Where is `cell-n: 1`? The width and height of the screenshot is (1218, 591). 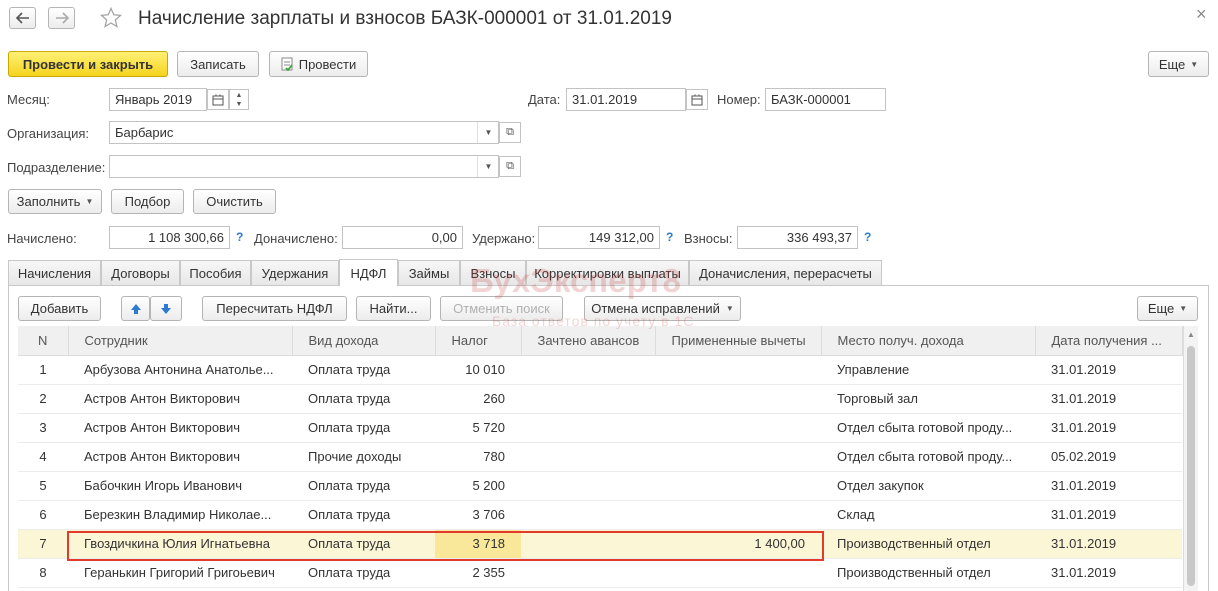 cell-n: 1 is located at coordinates (43, 370).